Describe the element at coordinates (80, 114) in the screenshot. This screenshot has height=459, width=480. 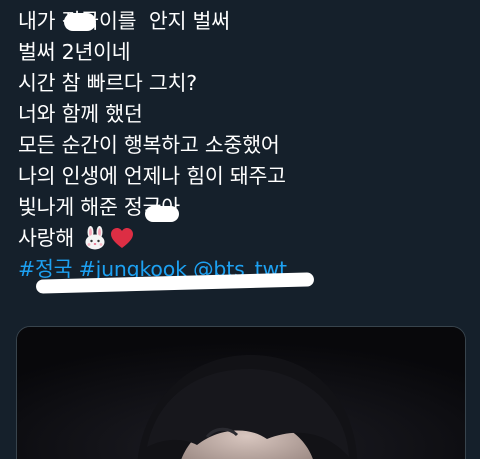
I see `tweet-line: 너와 함께 했던` at that location.